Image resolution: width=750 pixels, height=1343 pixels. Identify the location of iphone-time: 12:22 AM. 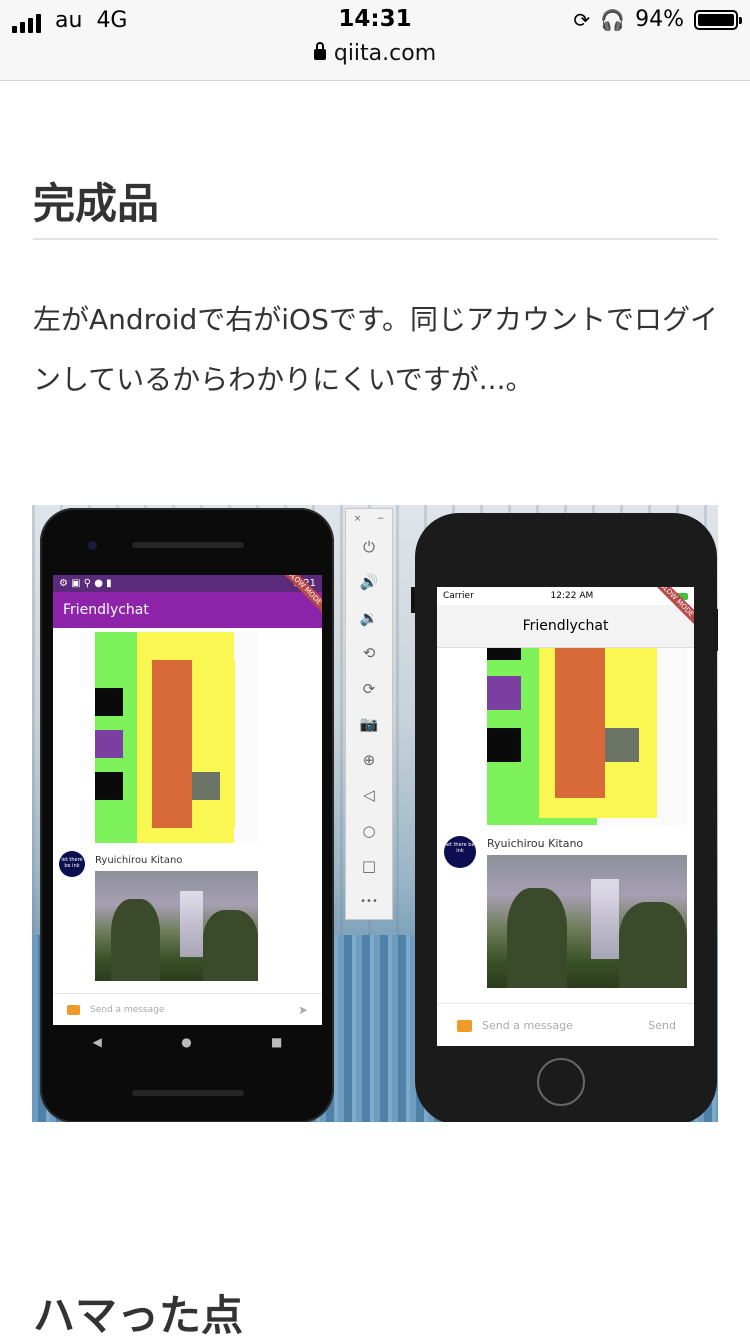
(572, 596).